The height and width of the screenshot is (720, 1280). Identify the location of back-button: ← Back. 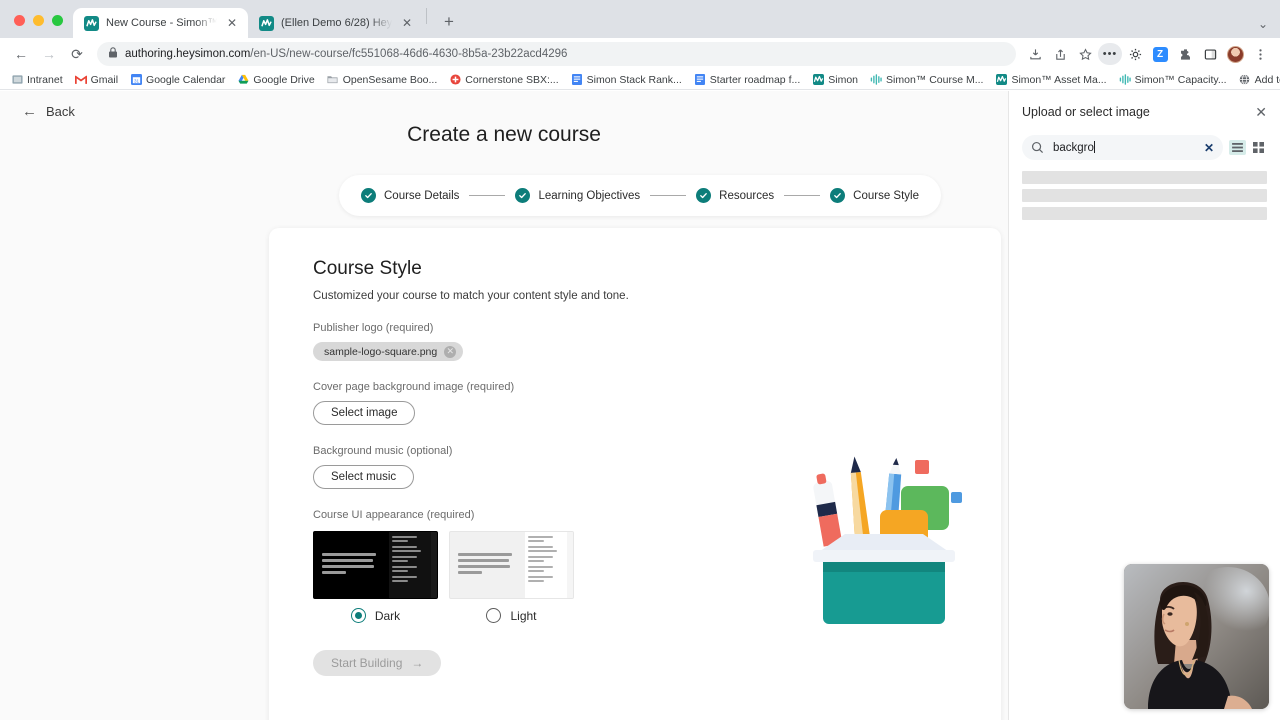
(48, 111).